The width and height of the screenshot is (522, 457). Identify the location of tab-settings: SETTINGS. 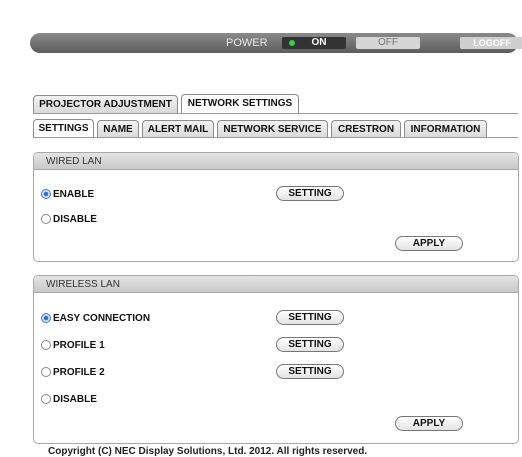
(63, 128).